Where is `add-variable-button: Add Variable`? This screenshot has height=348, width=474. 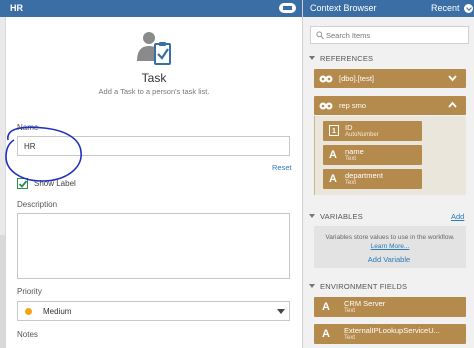 add-variable-button: Add Variable is located at coordinates (388, 259).